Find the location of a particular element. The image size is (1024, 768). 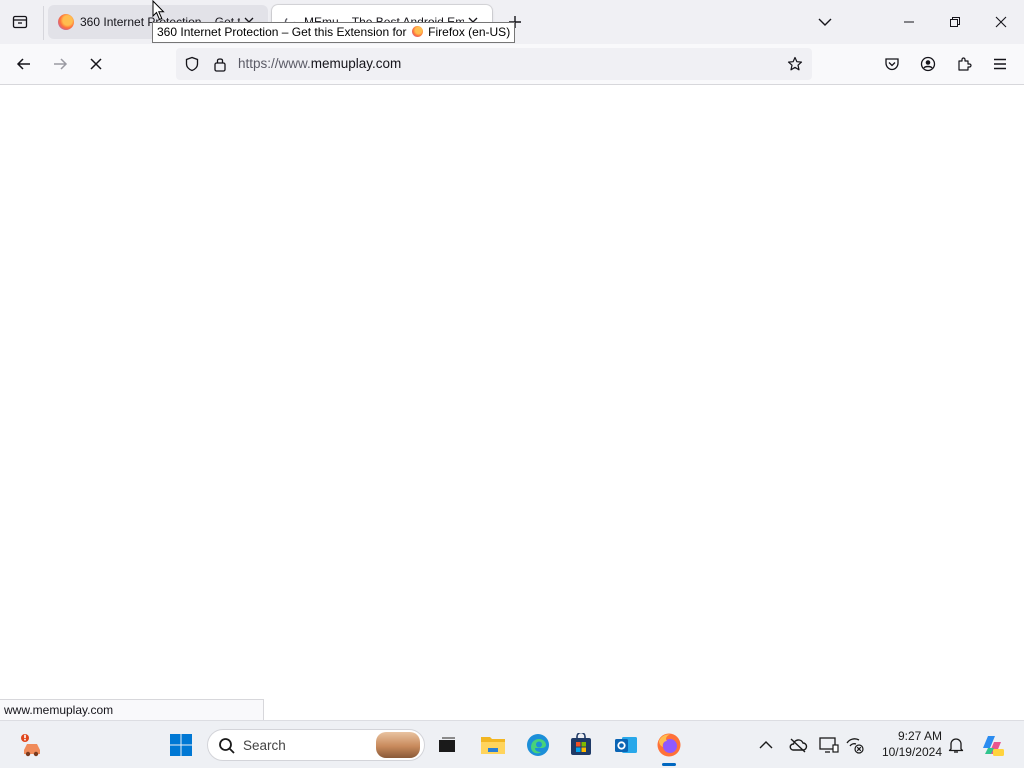

puzzle-piece-icon is located at coordinates (965, 64).